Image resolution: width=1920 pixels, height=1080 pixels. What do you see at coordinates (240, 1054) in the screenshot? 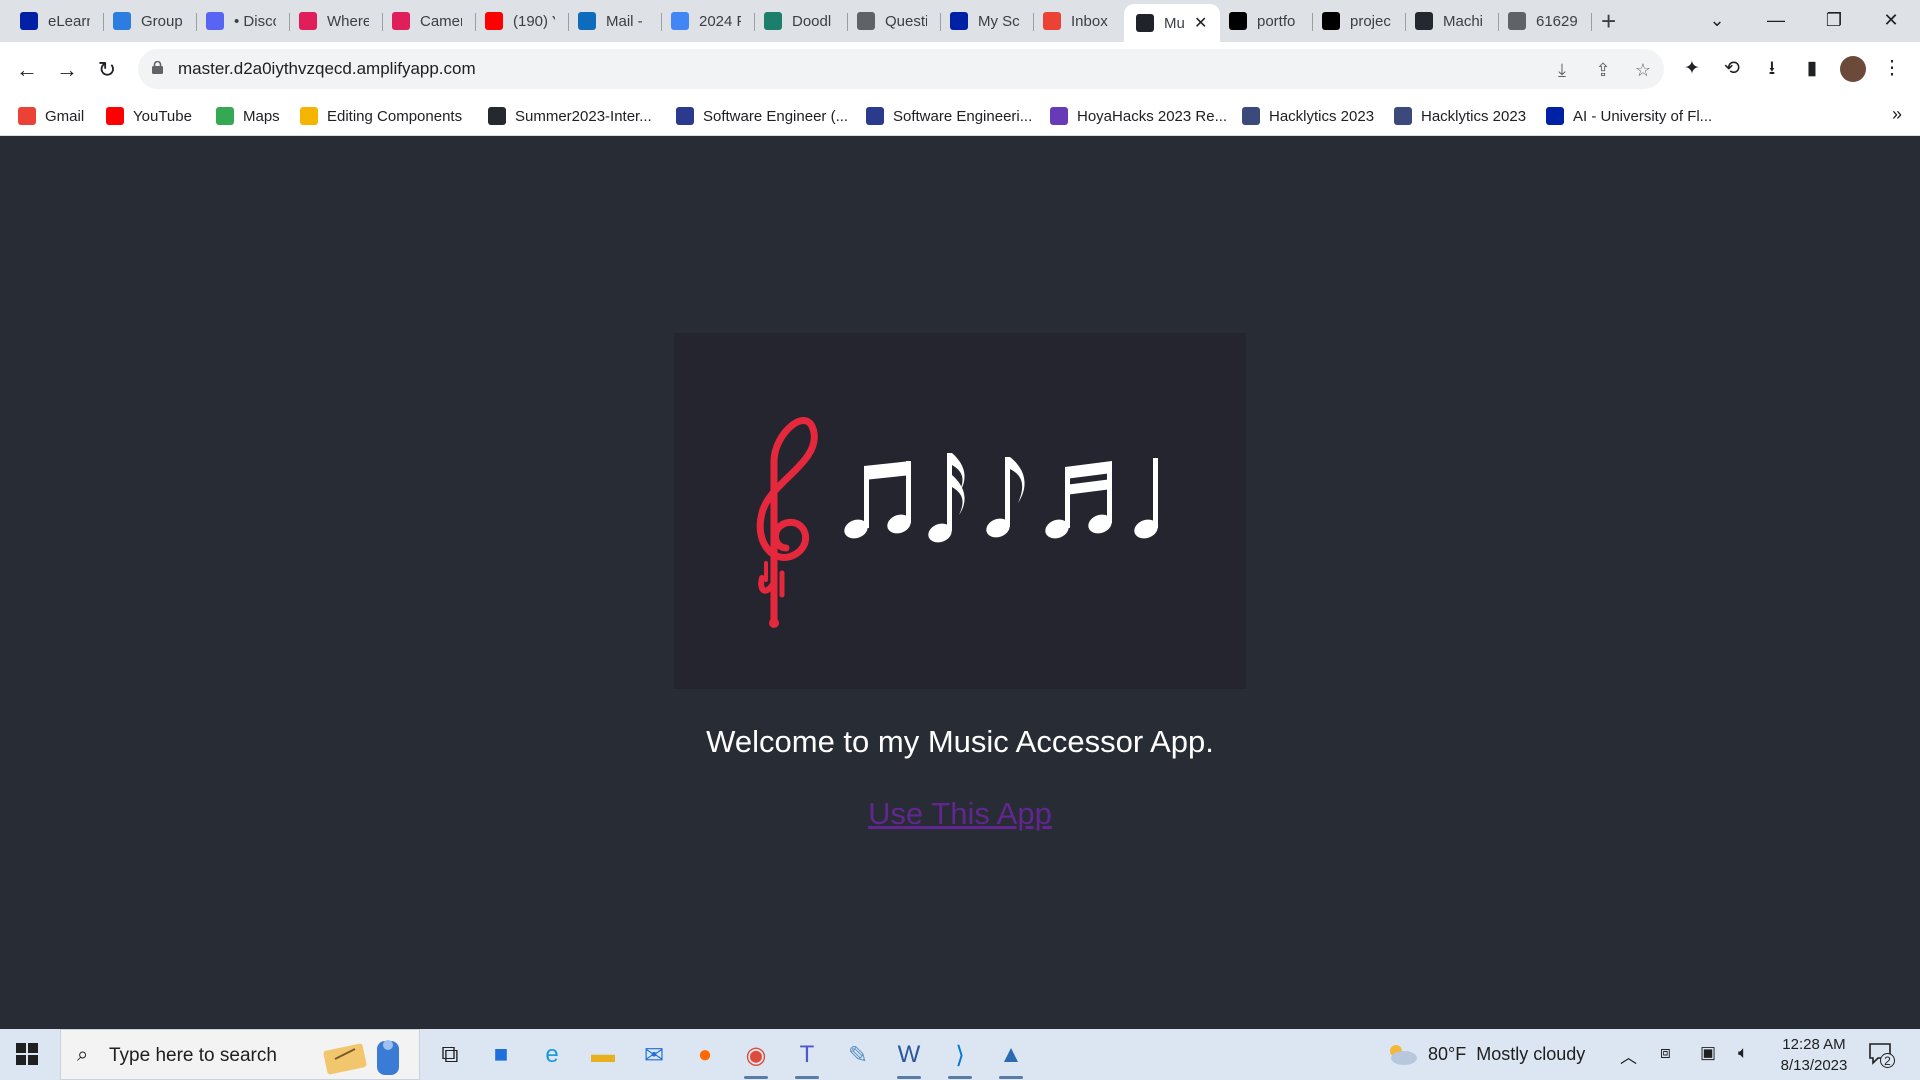
I see `taskbar-search: ⌕ Type here to search` at bounding box center [240, 1054].